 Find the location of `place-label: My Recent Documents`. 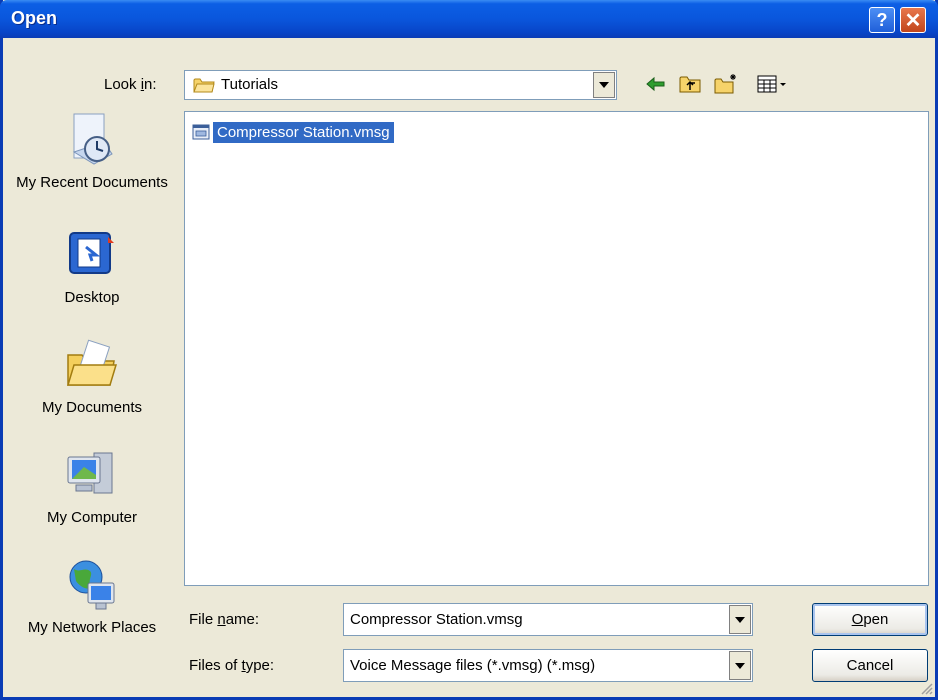

place-label: My Recent Documents is located at coordinates (92, 182).